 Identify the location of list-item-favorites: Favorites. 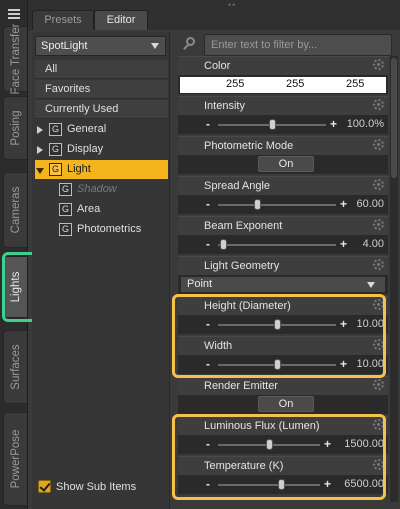
(101, 89).